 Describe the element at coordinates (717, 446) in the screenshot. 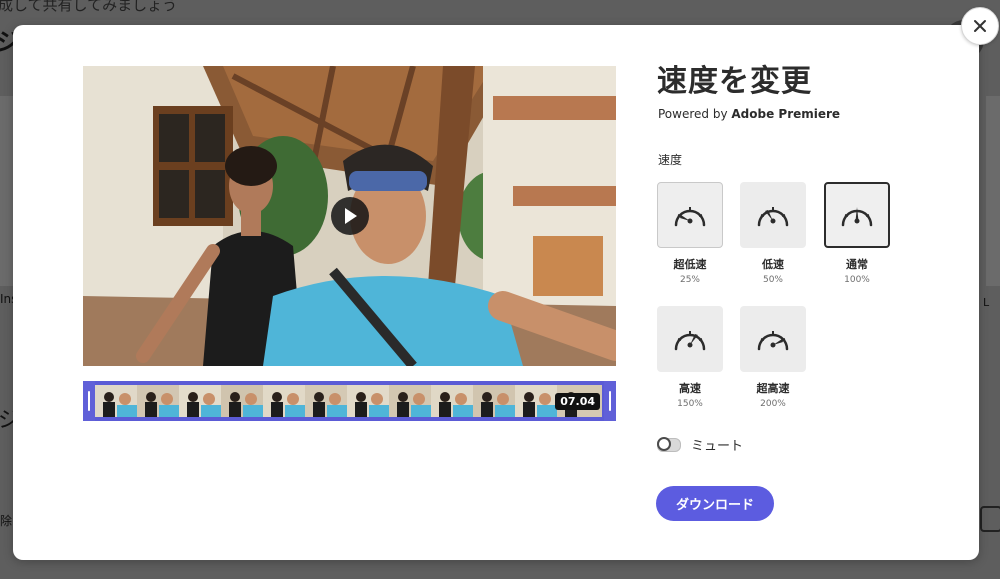

I see `mute-label: ミュート` at that location.